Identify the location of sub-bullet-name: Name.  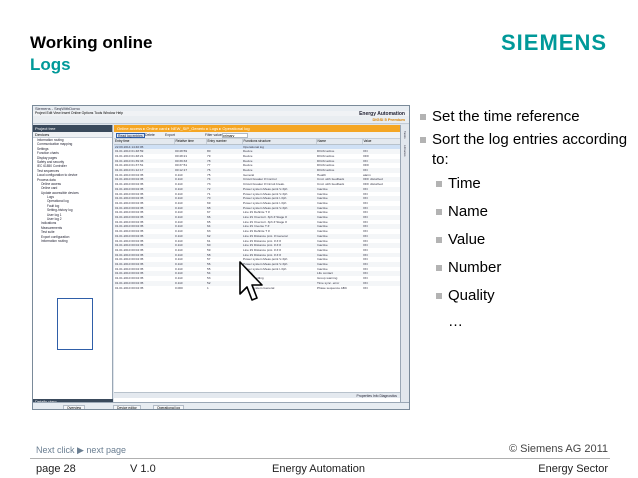
(525, 212).